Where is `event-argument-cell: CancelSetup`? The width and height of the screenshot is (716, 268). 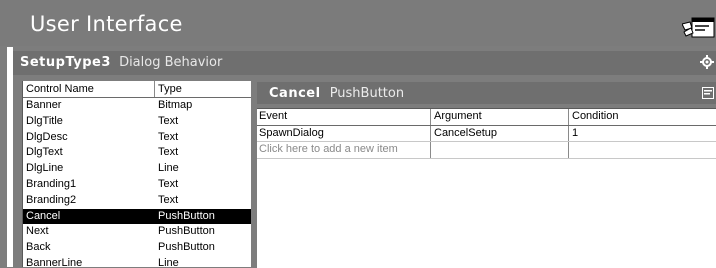 event-argument-cell: CancelSetup is located at coordinates (500, 133).